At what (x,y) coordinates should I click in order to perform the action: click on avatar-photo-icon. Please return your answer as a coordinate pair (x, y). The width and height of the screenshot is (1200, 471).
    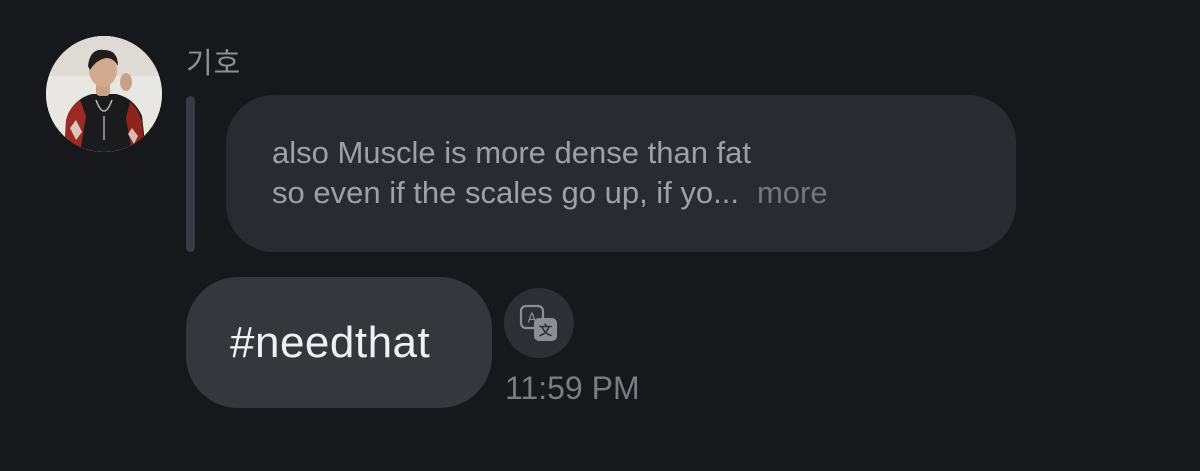
    Looking at the image, I should click on (104, 94).